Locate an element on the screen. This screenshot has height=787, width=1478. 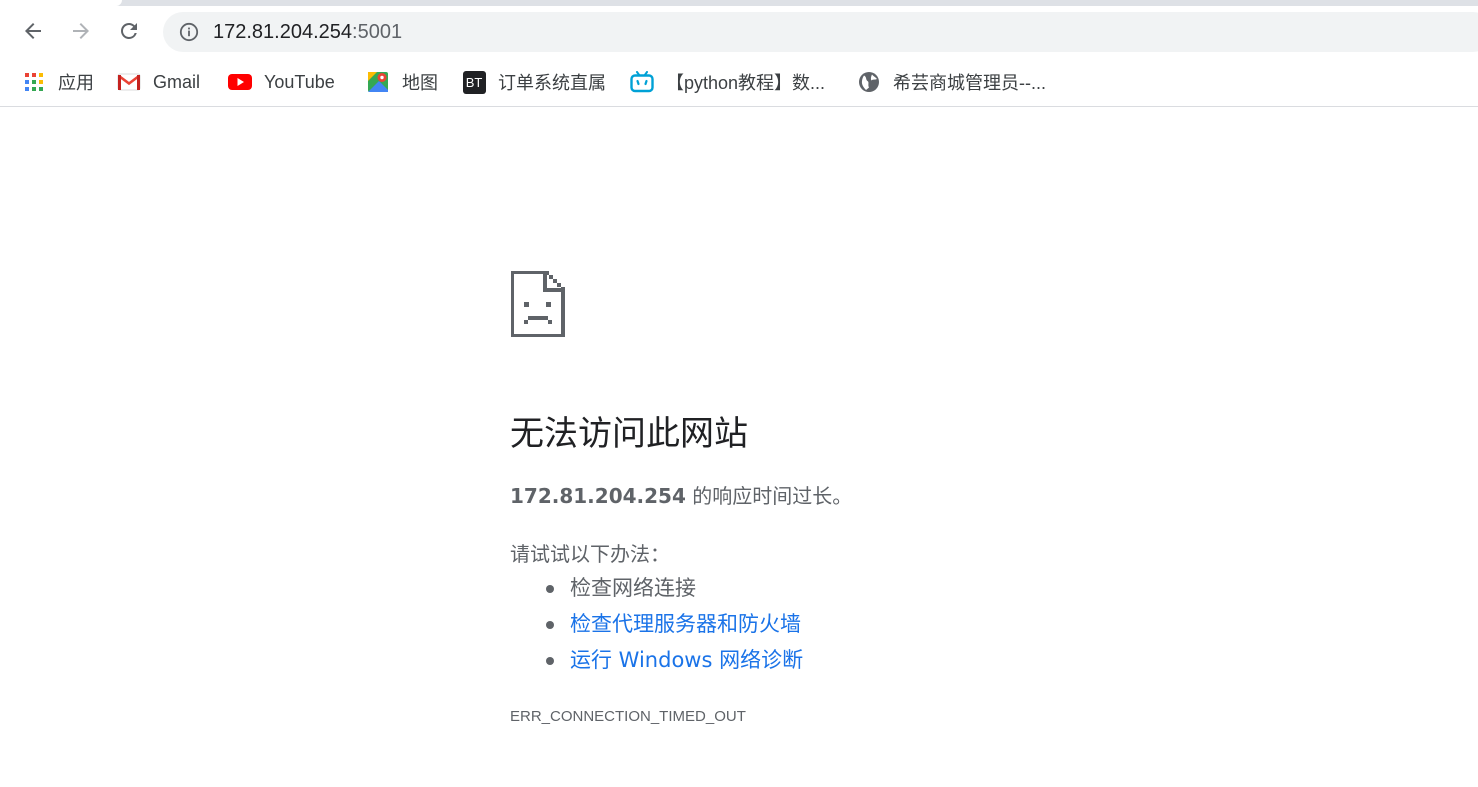
bookmark-maps: 地图 is located at coordinates (402, 82).